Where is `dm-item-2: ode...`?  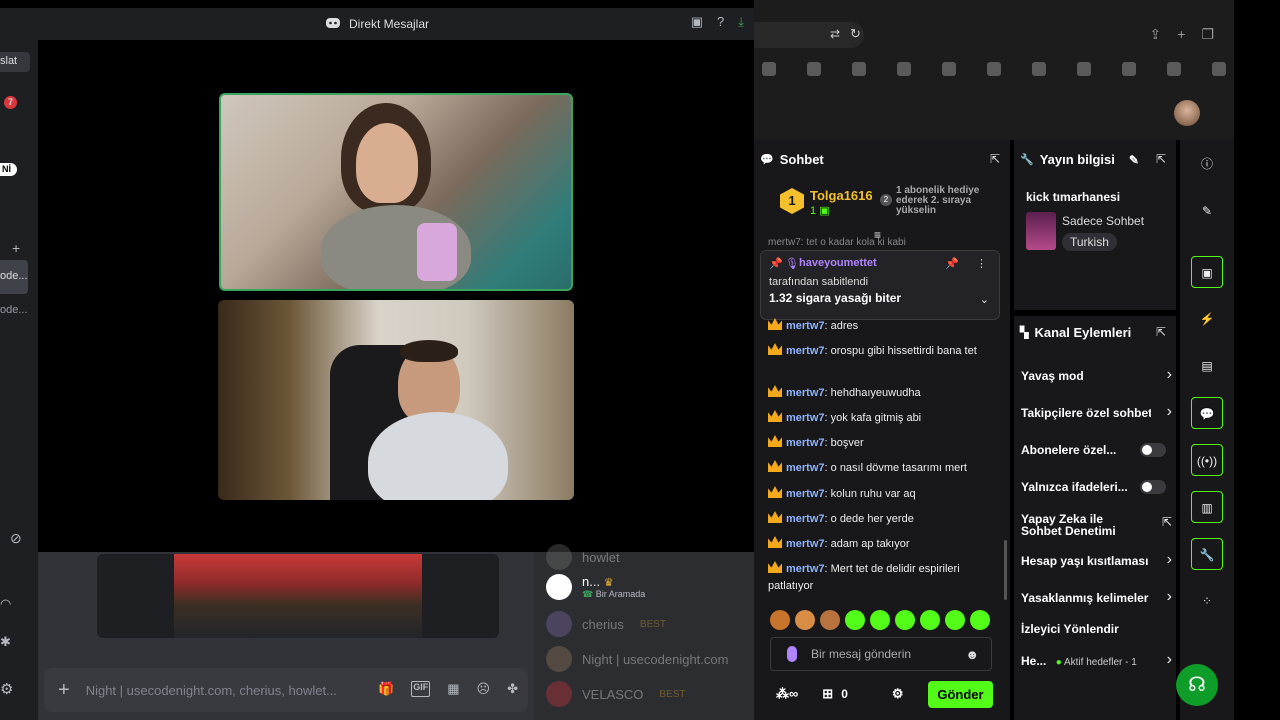
dm-item-2: ode... is located at coordinates (14, 310).